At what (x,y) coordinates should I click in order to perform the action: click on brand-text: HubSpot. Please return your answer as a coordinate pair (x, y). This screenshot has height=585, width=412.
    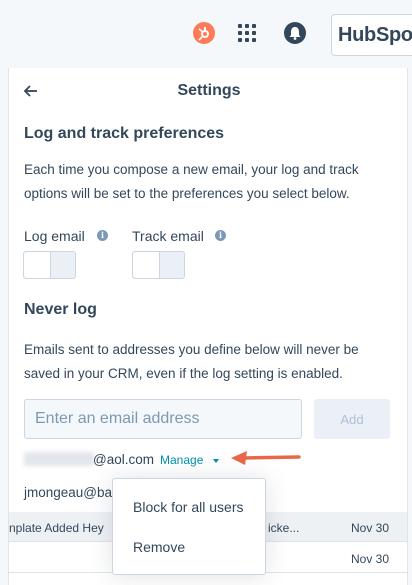
    Looking at the image, I should click on (375, 35).